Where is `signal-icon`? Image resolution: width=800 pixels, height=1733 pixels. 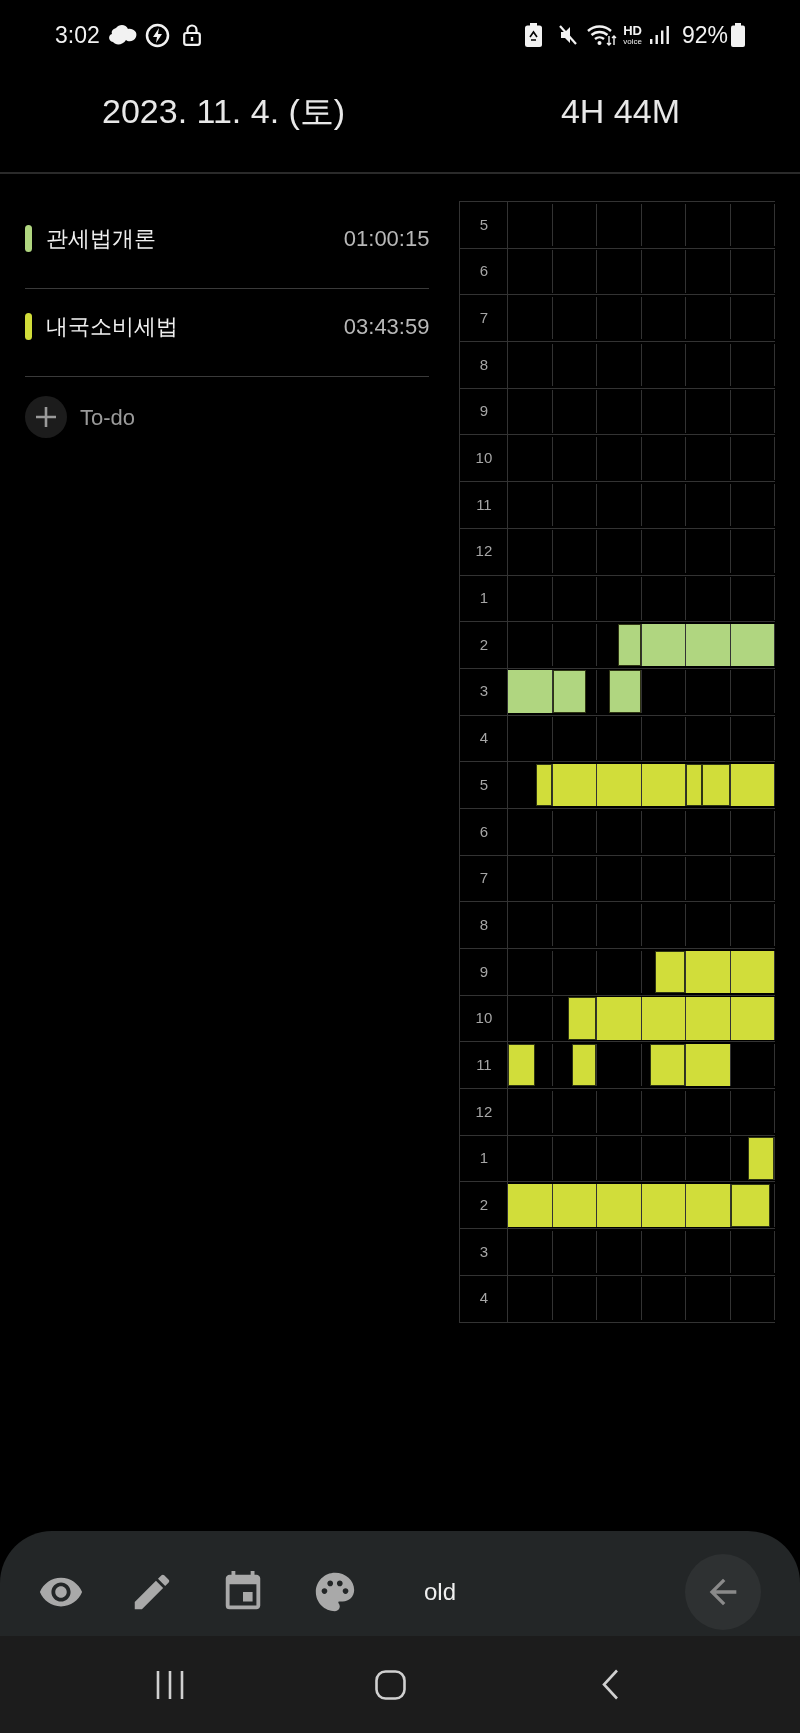 signal-icon is located at coordinates (659, 35).